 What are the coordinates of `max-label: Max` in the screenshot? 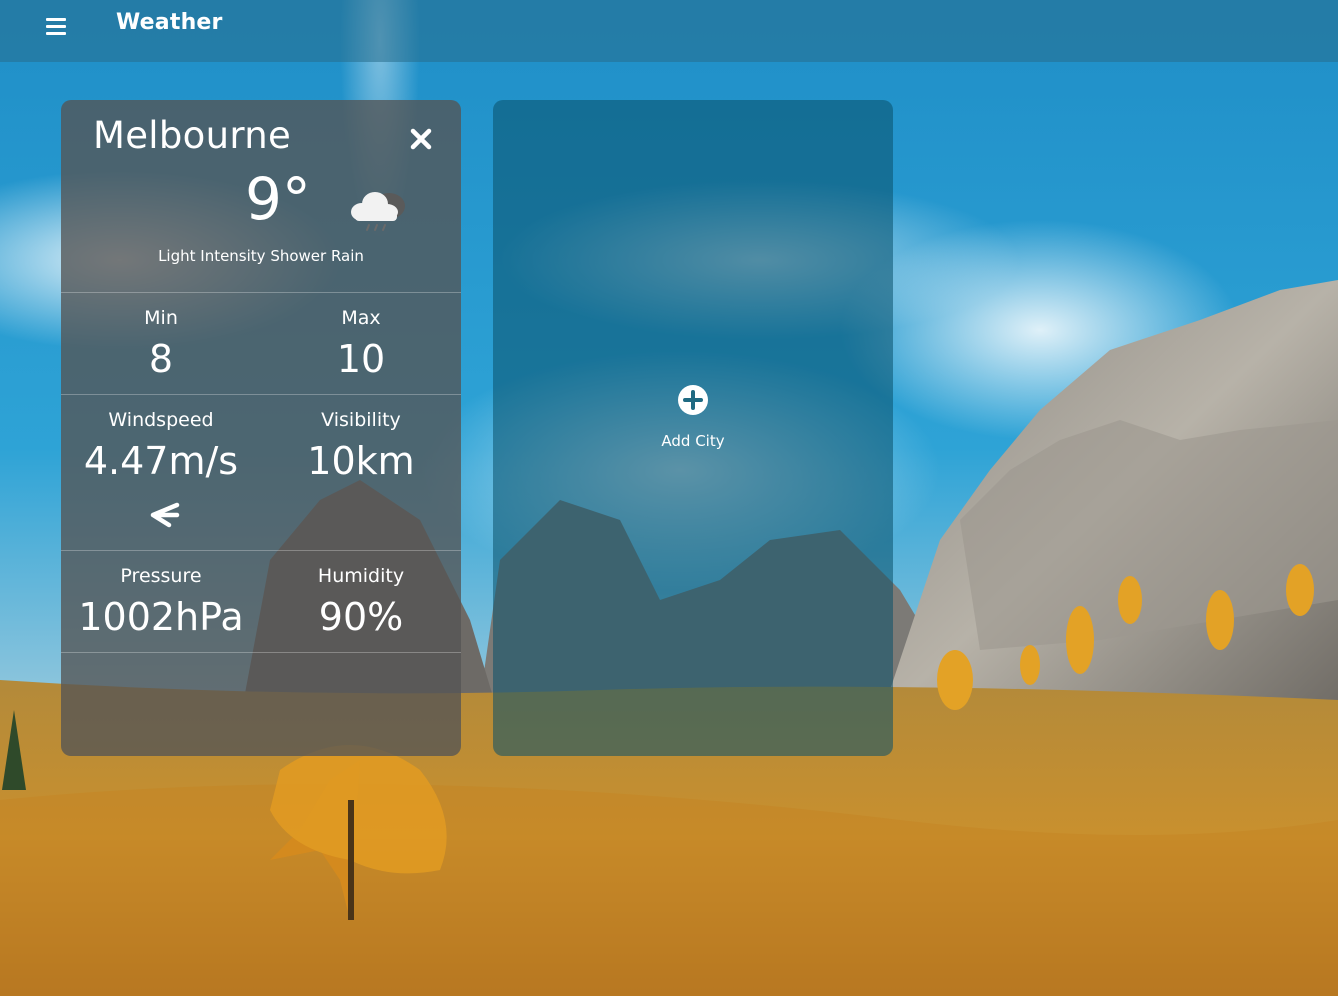 It's located at (361, 318).